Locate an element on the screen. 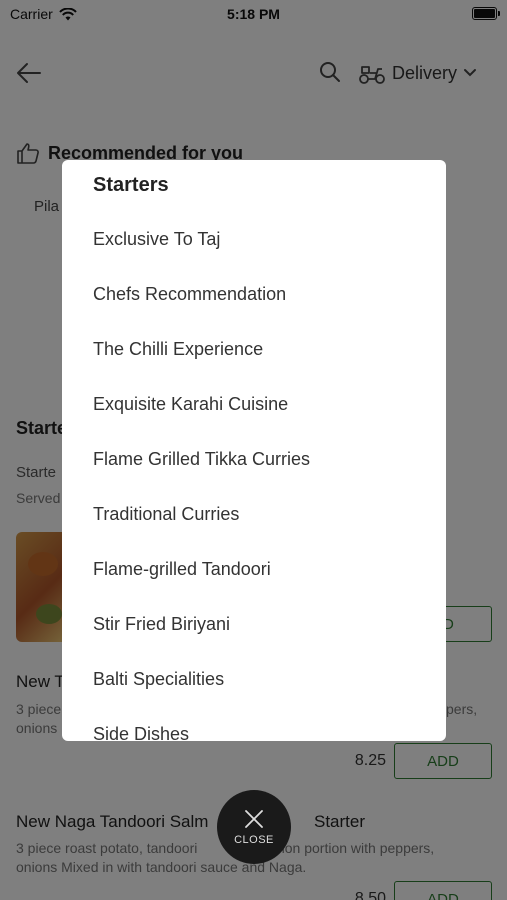  menu-item: Flame Grilled Tikka Curries is located at coordinates (254, 459).